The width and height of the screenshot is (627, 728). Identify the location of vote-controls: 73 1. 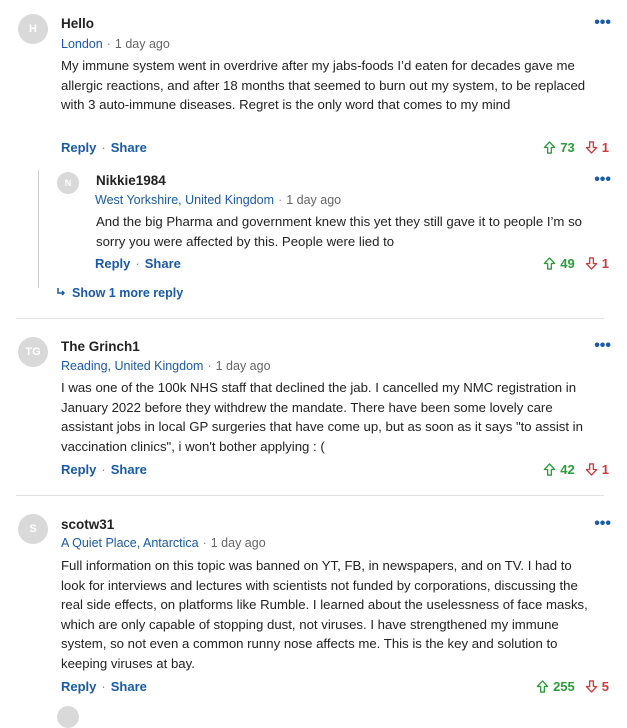
(576, 147).